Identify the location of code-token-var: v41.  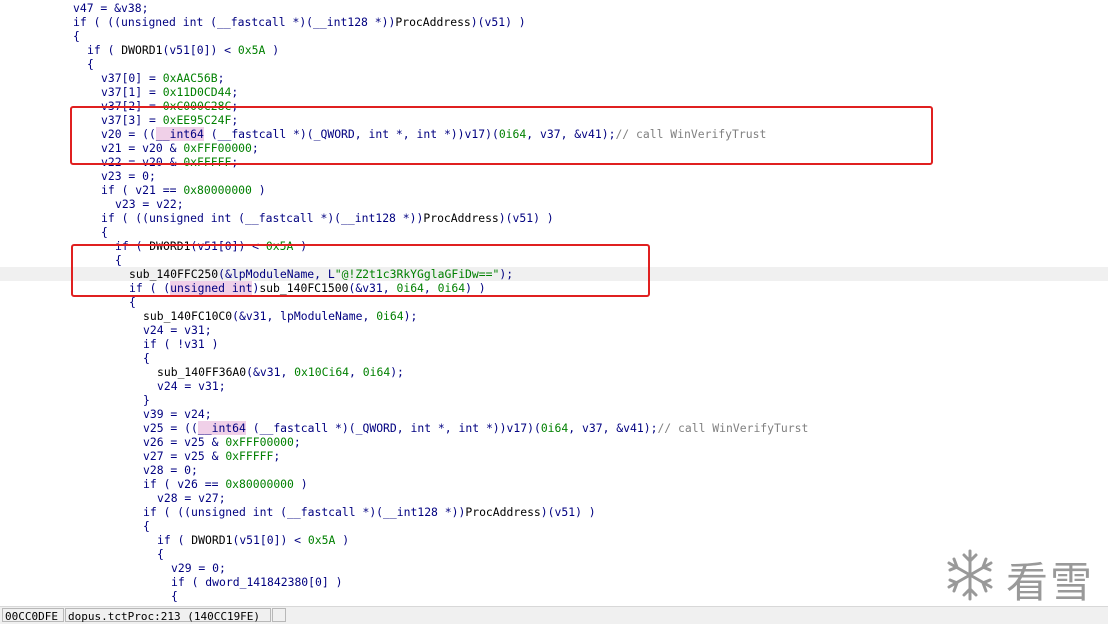
(633, 428).